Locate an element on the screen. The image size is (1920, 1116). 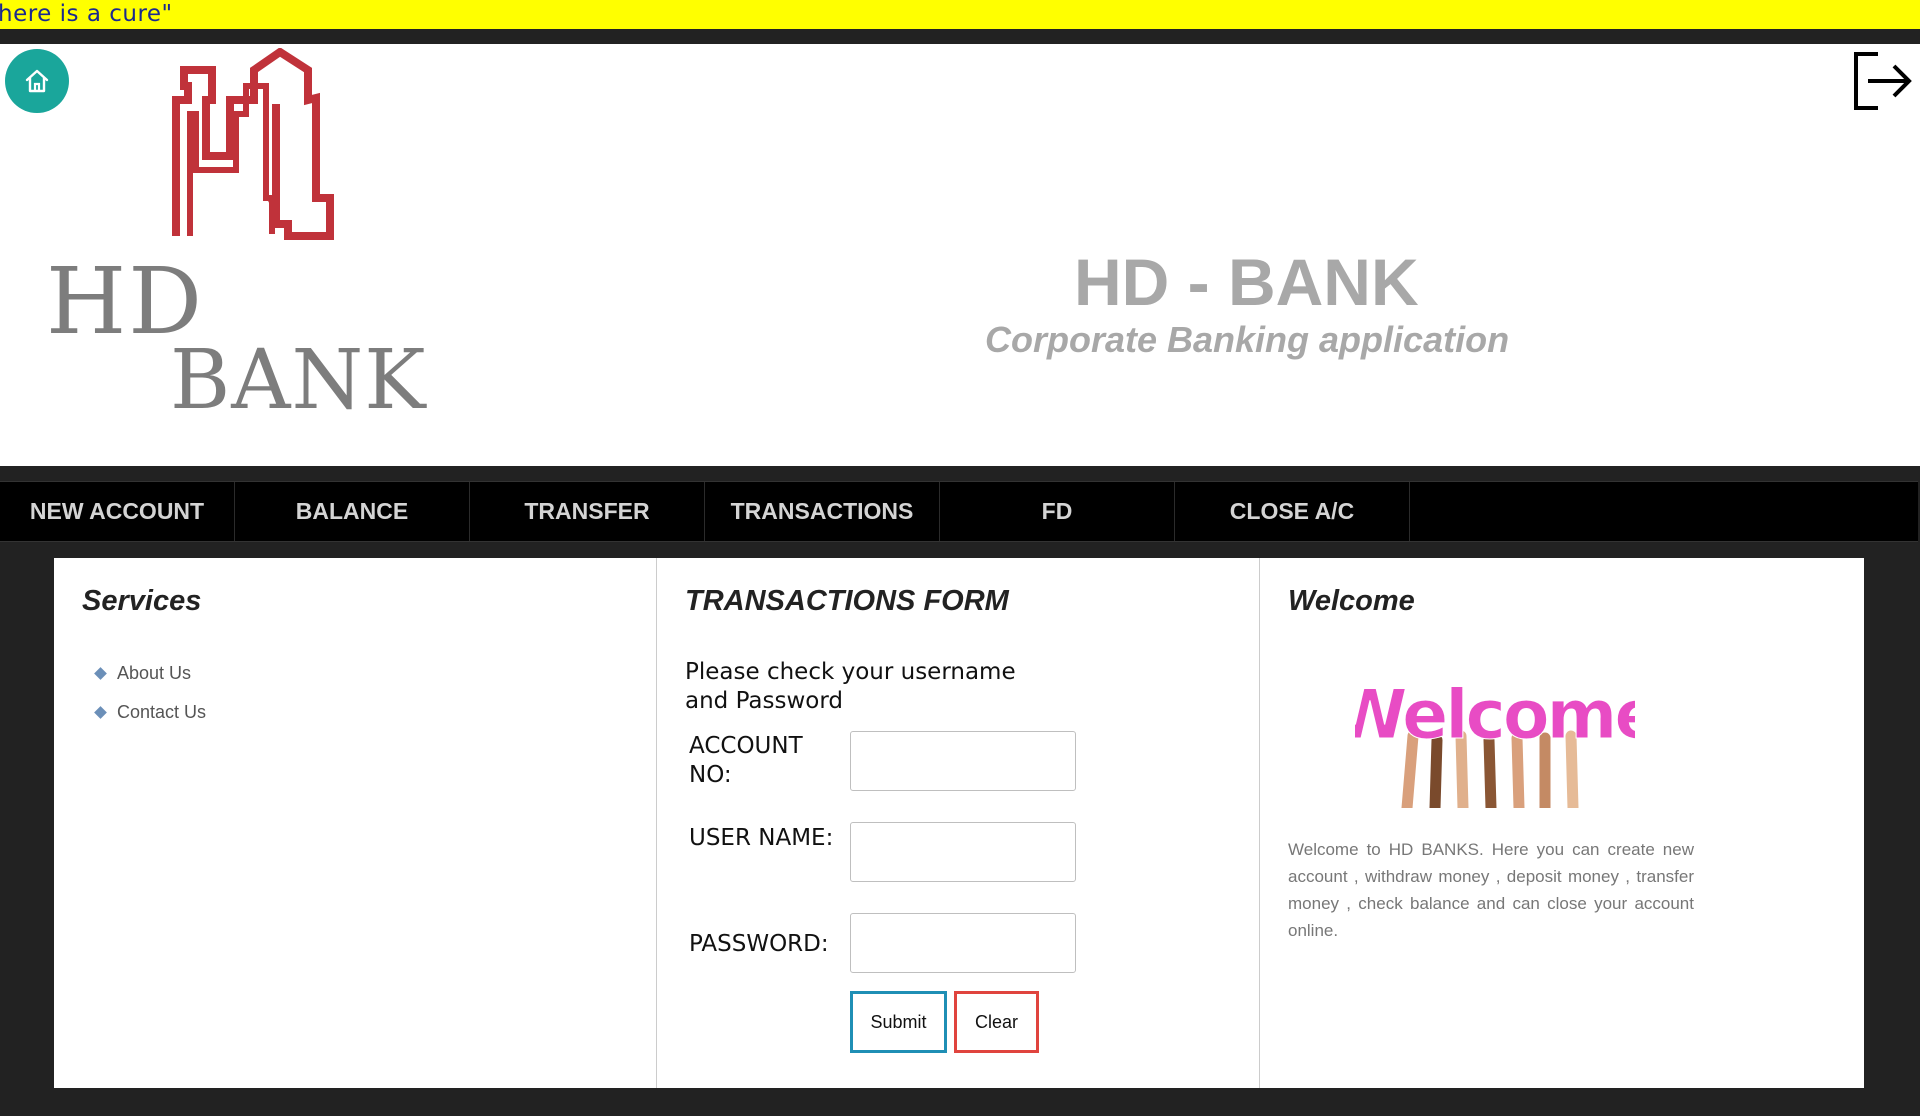
form-title: TRANSACTIONS FORM is located at coordinates (847, 601).